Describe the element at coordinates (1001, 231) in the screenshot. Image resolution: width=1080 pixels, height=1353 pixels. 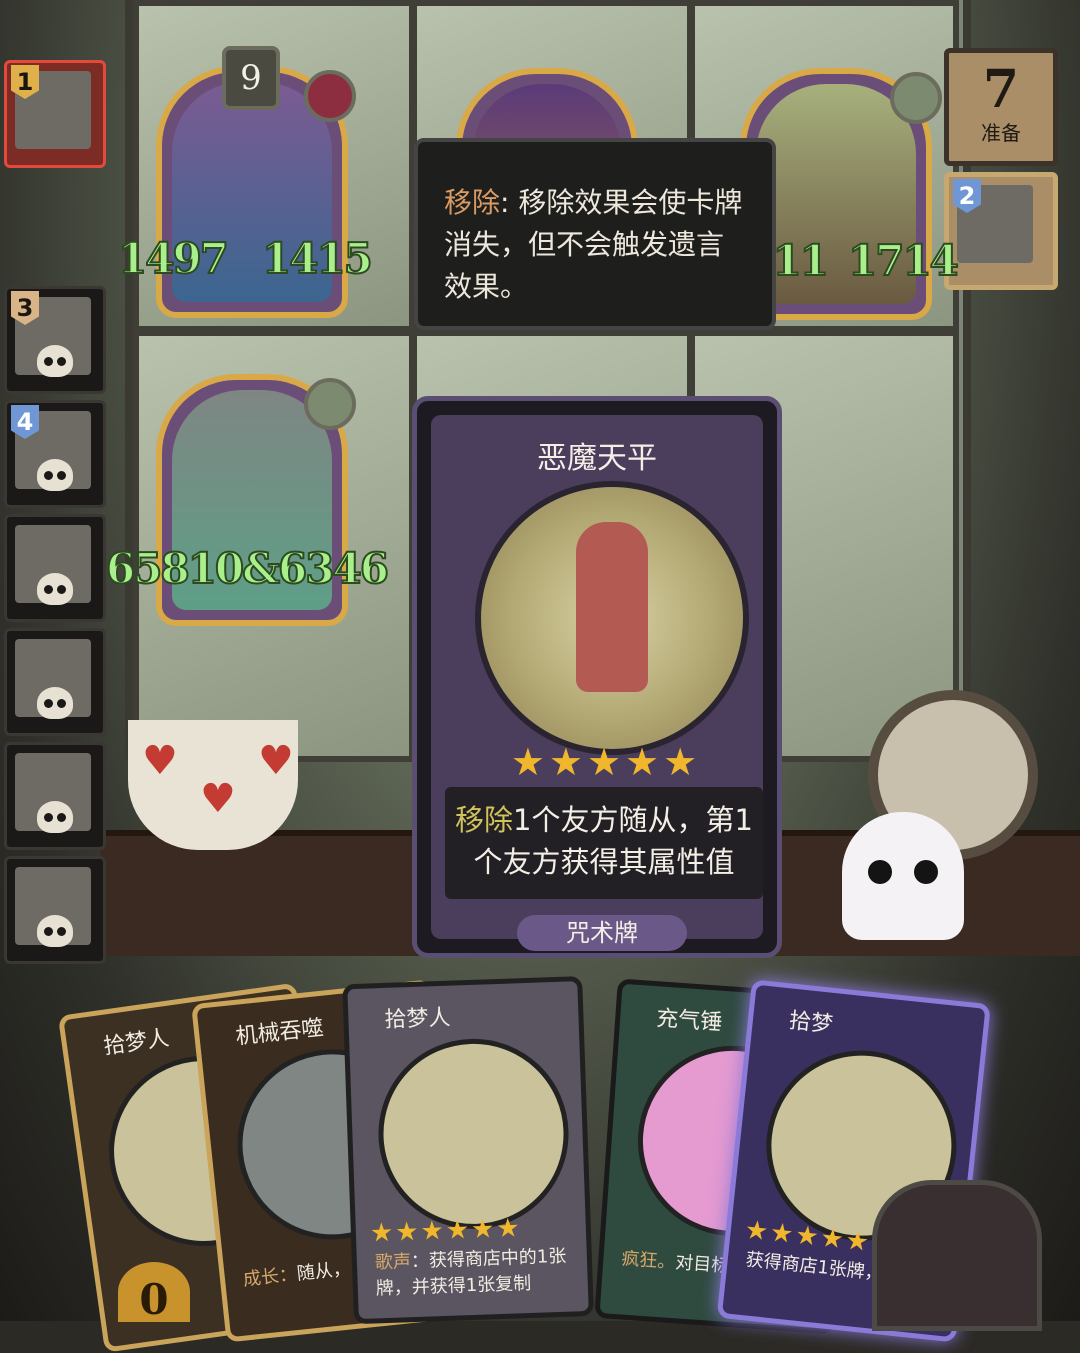
I see `roster-slot-2: 2` at that location.